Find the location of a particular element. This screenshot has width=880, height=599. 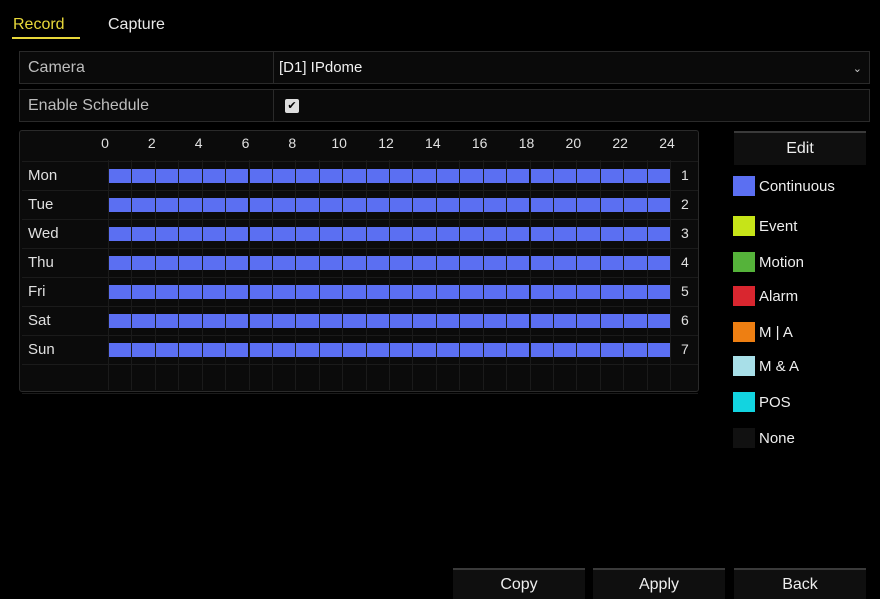

back-button: Back is located at coordinates (800, 583).